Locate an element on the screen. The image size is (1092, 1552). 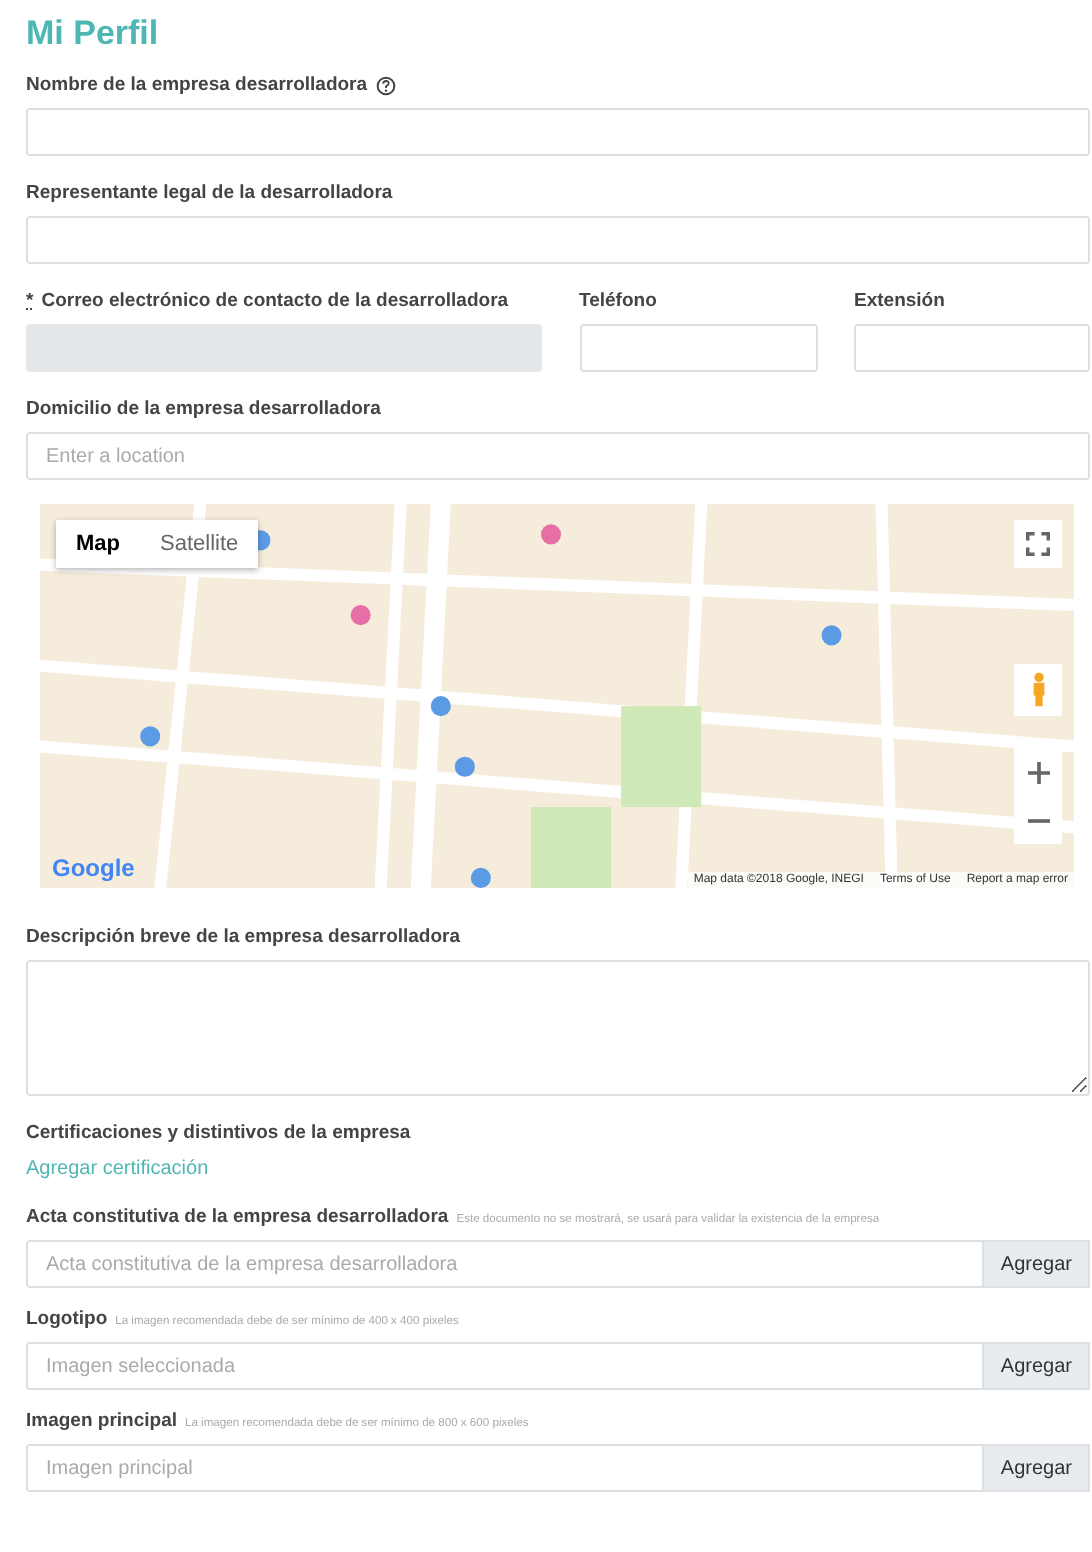
field-label: Correo electrónico de contacto de la desarrolladora is located at coordinates (275, 301).